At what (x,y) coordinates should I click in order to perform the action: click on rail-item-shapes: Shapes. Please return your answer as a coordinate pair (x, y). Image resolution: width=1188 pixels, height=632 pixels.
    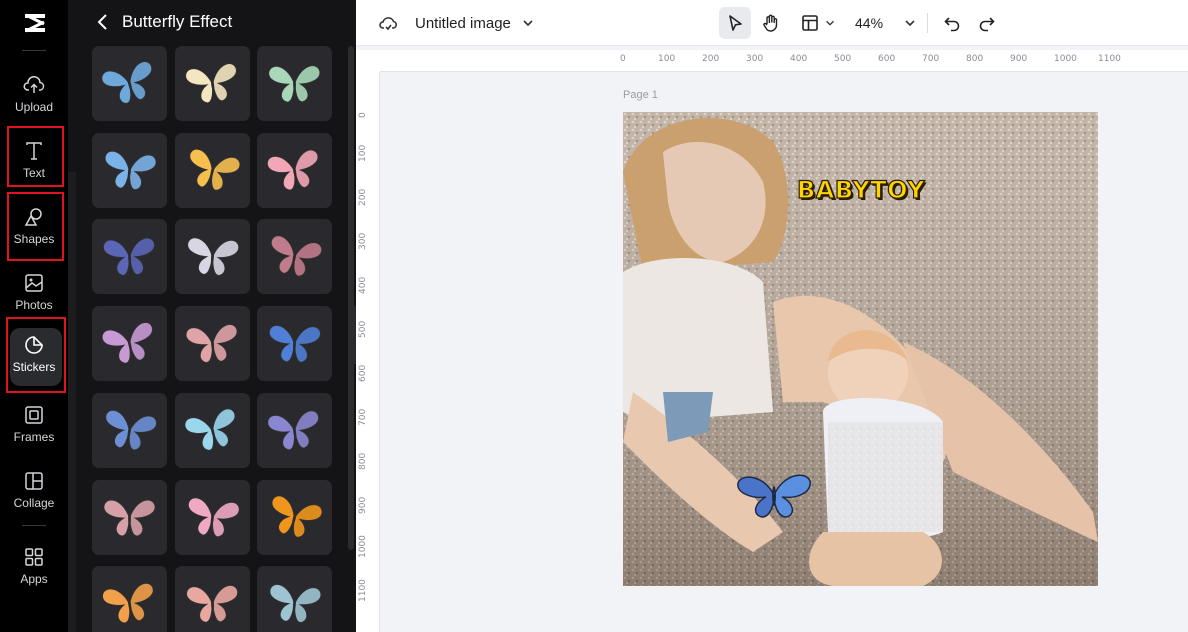
    Looking at the image, I should click on (34, 226).